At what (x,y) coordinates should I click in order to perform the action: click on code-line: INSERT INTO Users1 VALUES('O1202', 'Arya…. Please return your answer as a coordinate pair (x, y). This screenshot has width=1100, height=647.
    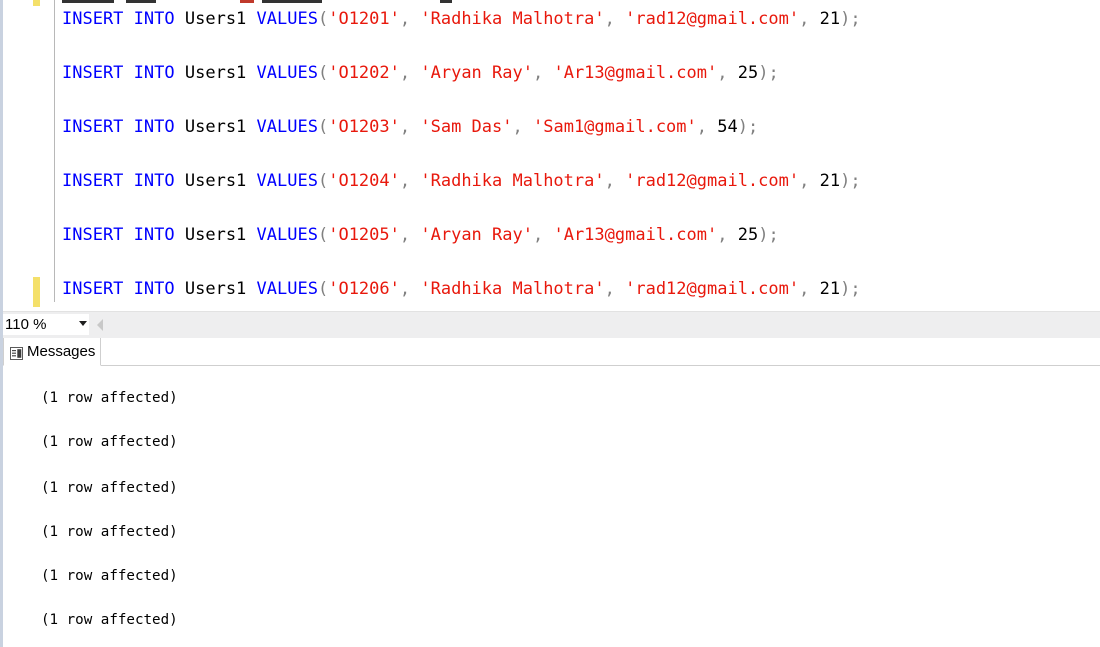
    Looking at the image, I should click on (420, 73).